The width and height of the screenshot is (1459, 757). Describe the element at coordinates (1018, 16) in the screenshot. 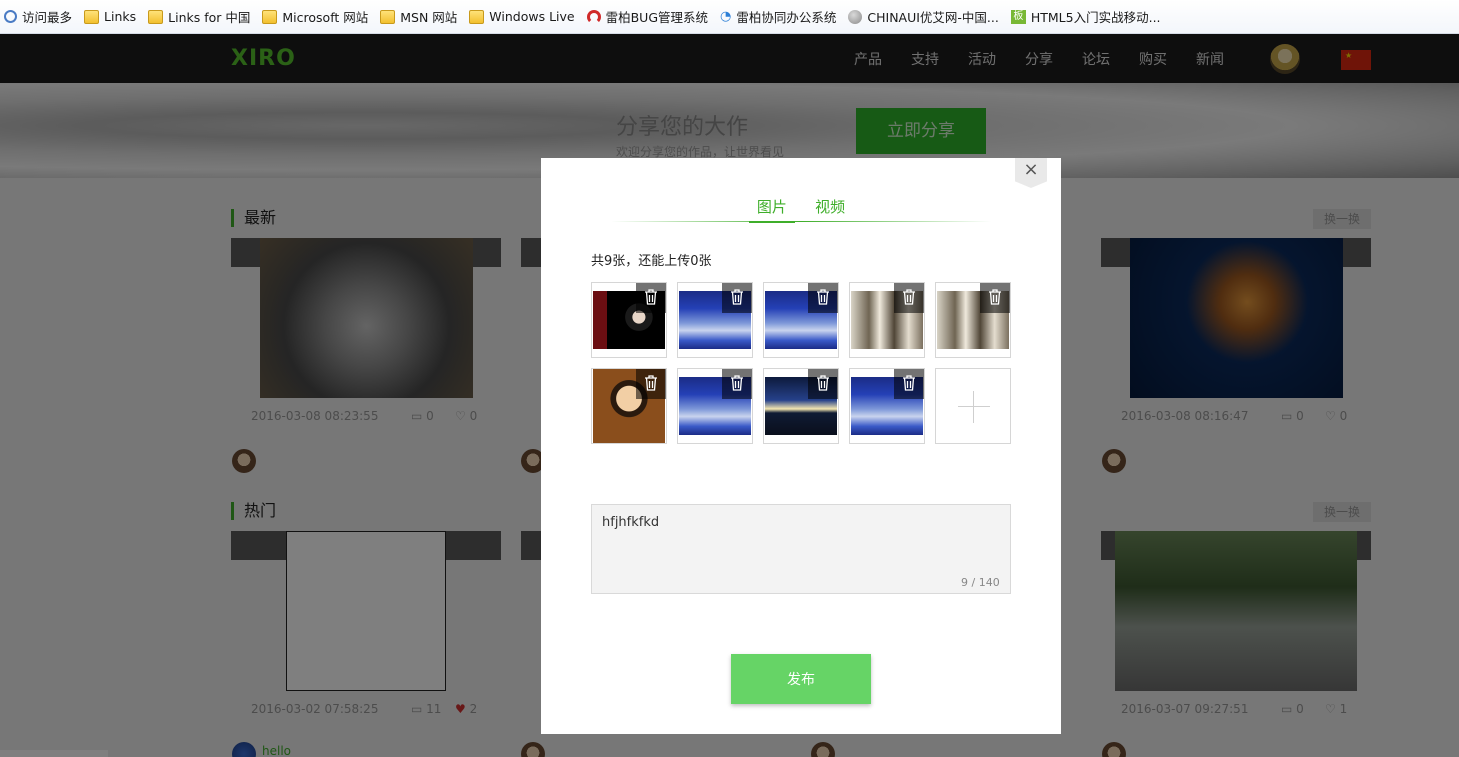

I see `site-icon: 板` at that location.